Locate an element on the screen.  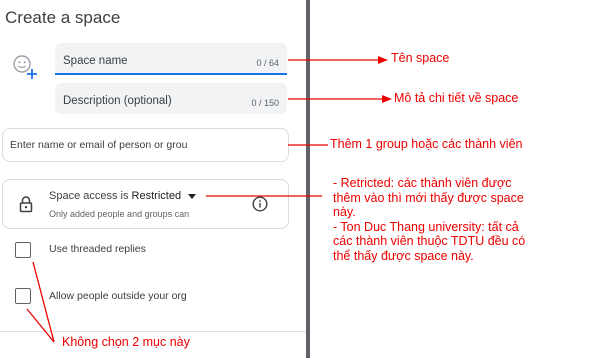
annotation-checkboxes: Không chọn 2 mục này is located at coordinates (126, 342).